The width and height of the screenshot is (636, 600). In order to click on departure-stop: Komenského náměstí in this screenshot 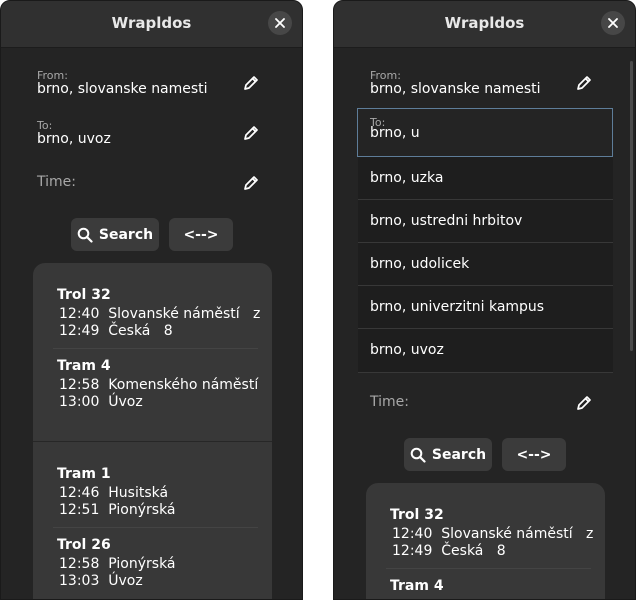, I will do `click(183, 385)`.